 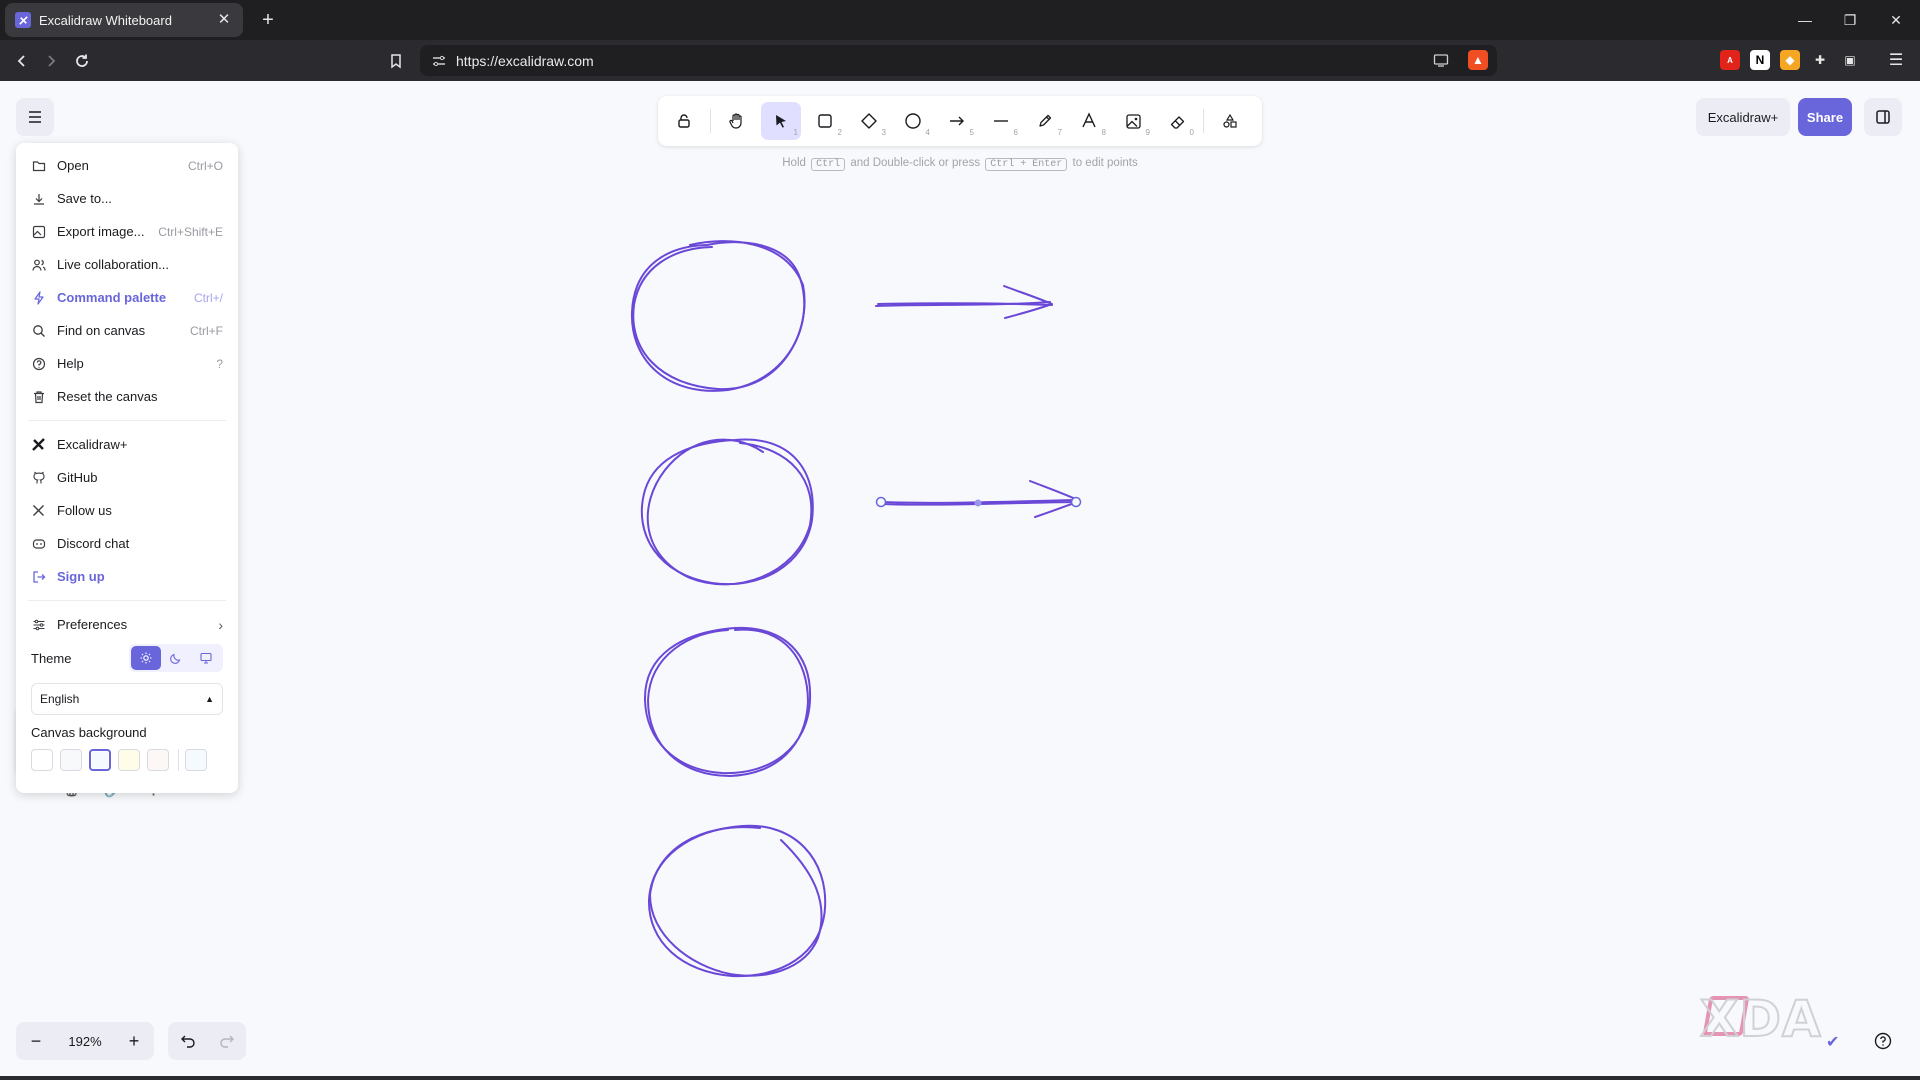 I want to click on brave-shields-icon: ▲, so click(x=1478, y=60).